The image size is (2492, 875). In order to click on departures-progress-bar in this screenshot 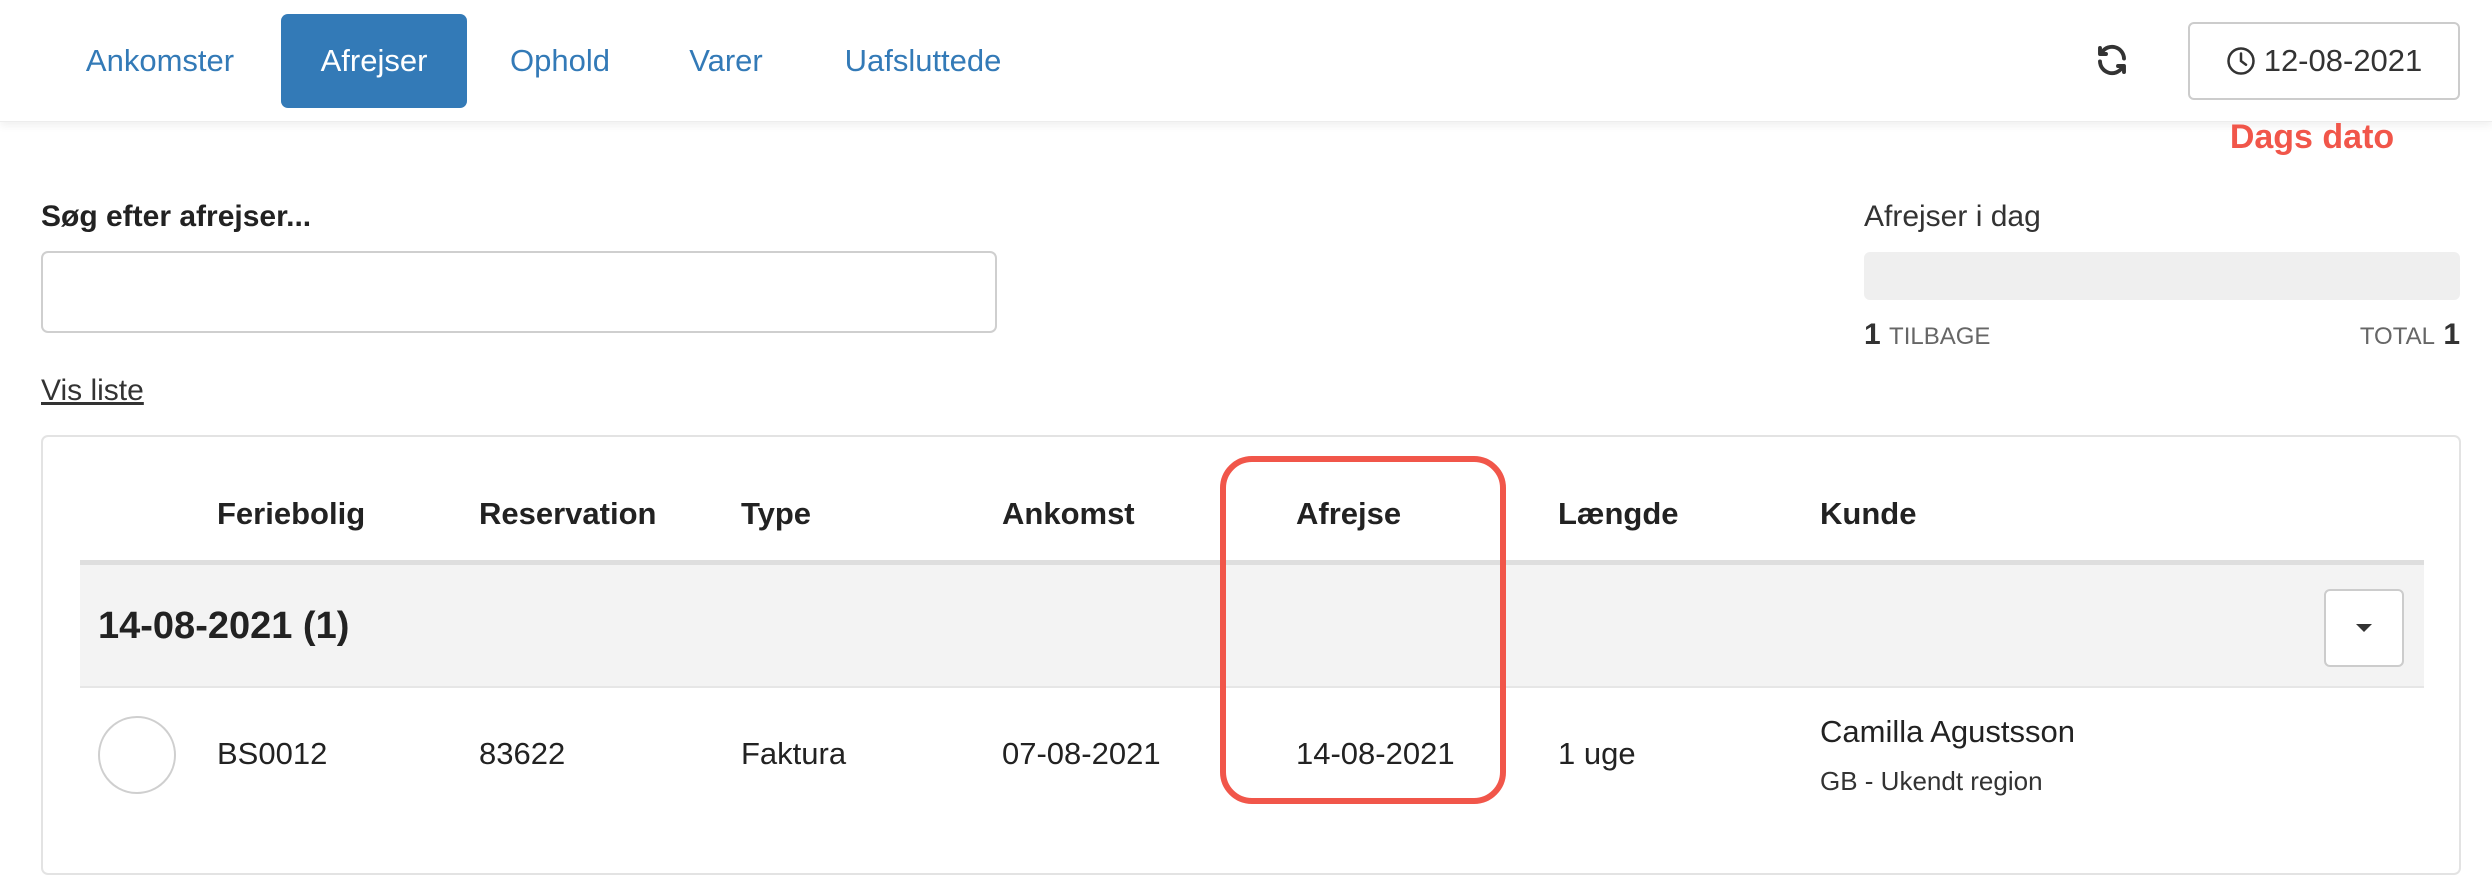, I will do `click(2162, 276)`.